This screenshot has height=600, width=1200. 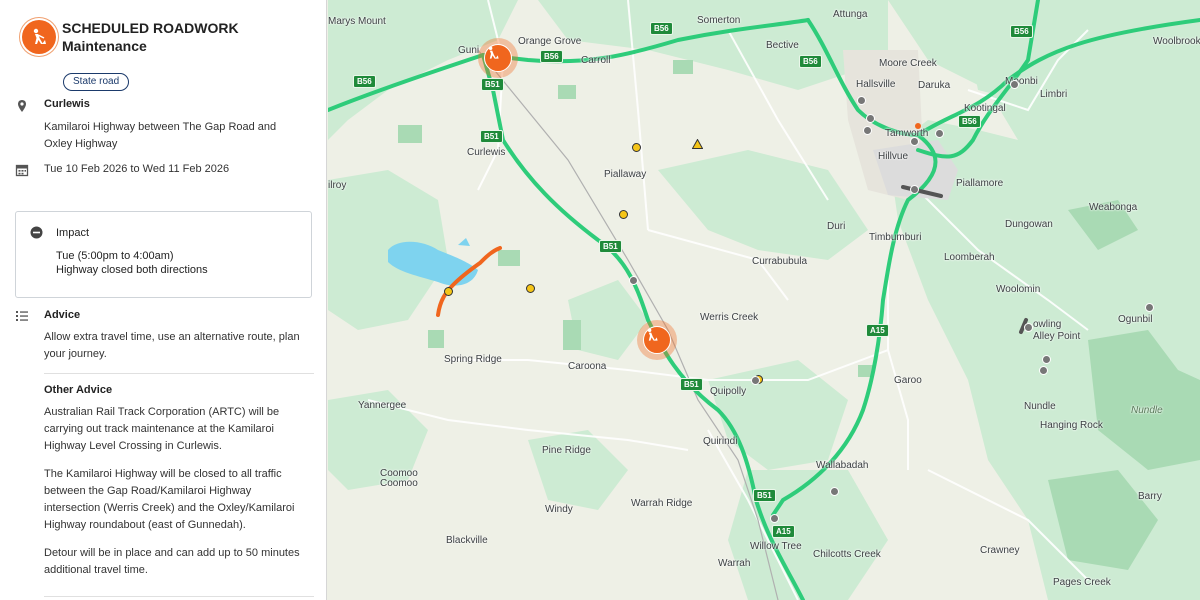 I want to click on place-label: Loomberah, so click(x=969, y=257).